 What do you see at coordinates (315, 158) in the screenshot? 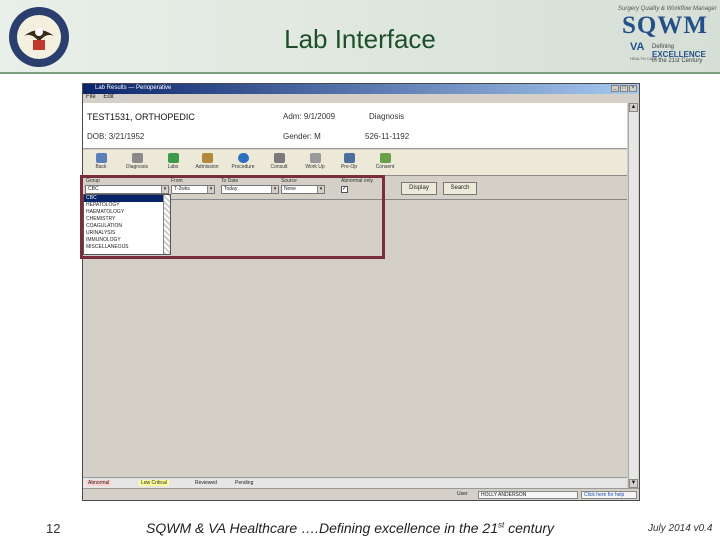
I see `workup-icon` at bounding box center [315, 158].